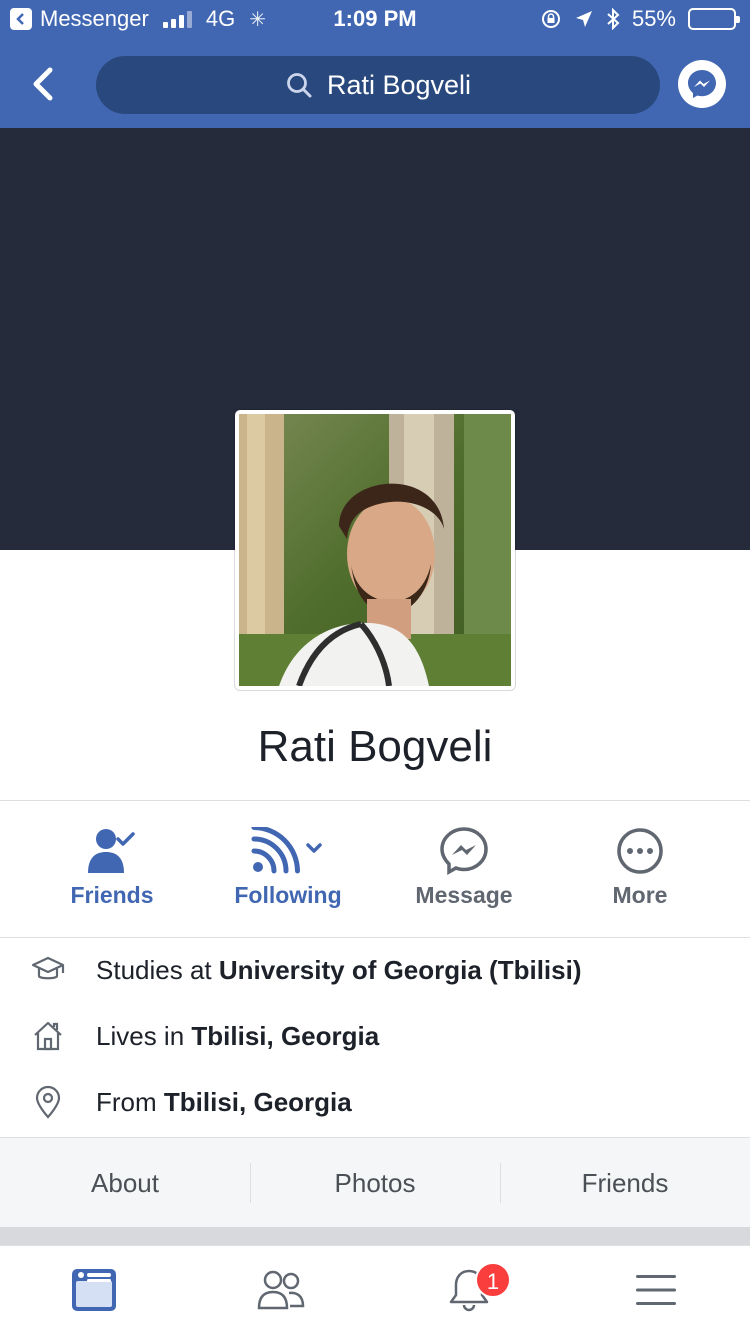 This screenshot has width=750, height=1334. Describe the element at coordinates (399, 84) in the screenshot. I see `search-text: Rati Bogveli` at that location.